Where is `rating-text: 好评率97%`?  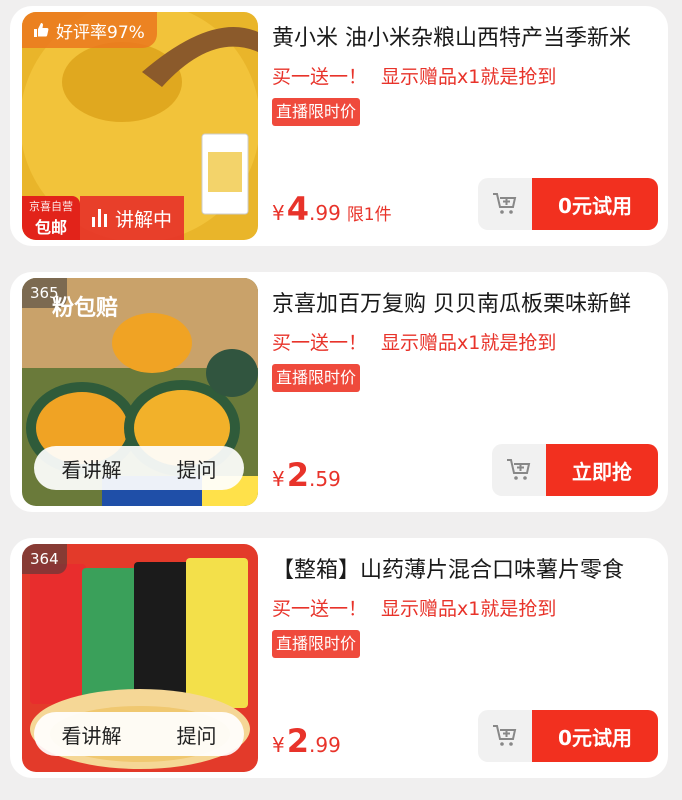
rating-text: 好评率97% is located at coordinates (100, 32).